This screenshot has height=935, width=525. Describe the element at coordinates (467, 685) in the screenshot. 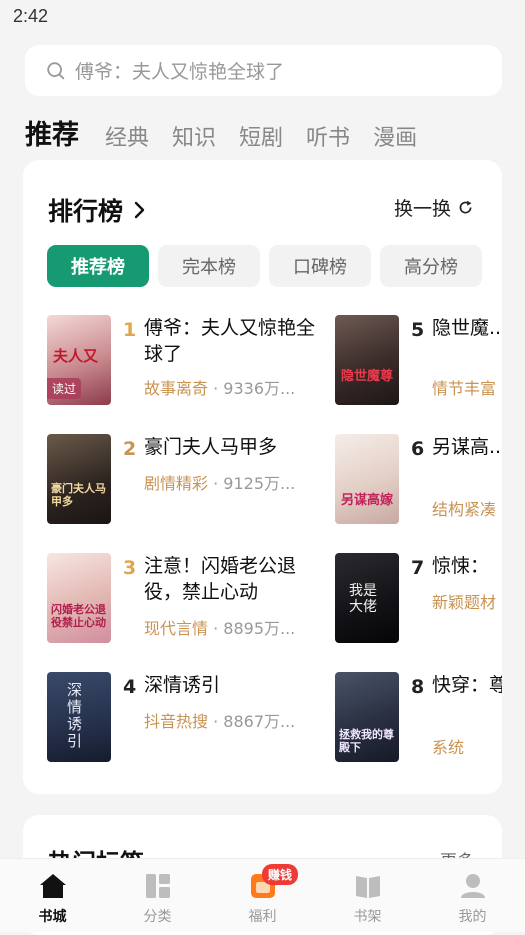

I see `book-title: 快穿：尊殿下` at that location.